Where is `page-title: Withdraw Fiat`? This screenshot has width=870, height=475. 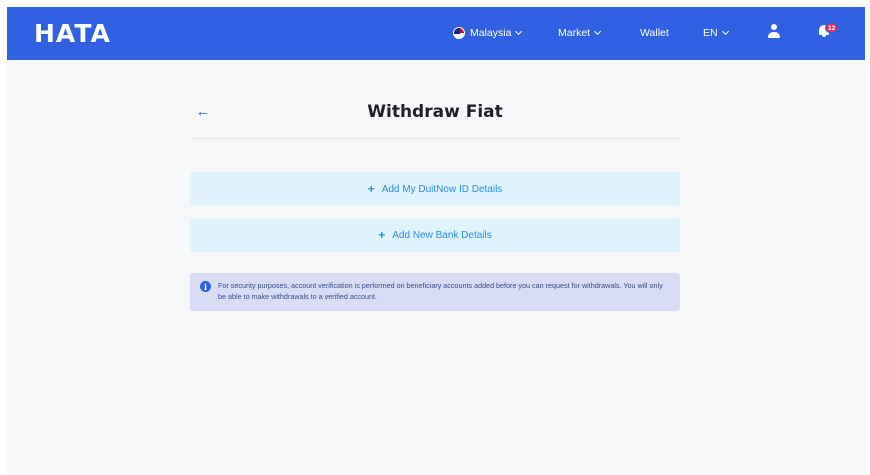
page-title: Withdraw Fiat is located at coordinates (435, 112).